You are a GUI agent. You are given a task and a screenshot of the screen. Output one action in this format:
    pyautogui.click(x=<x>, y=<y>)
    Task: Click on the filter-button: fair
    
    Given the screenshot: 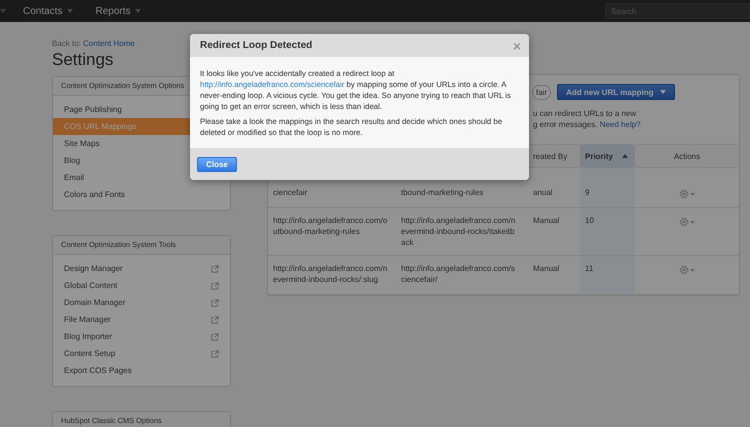 What is the action you would take?
    pyautogui.click(x=542, y=92)
    